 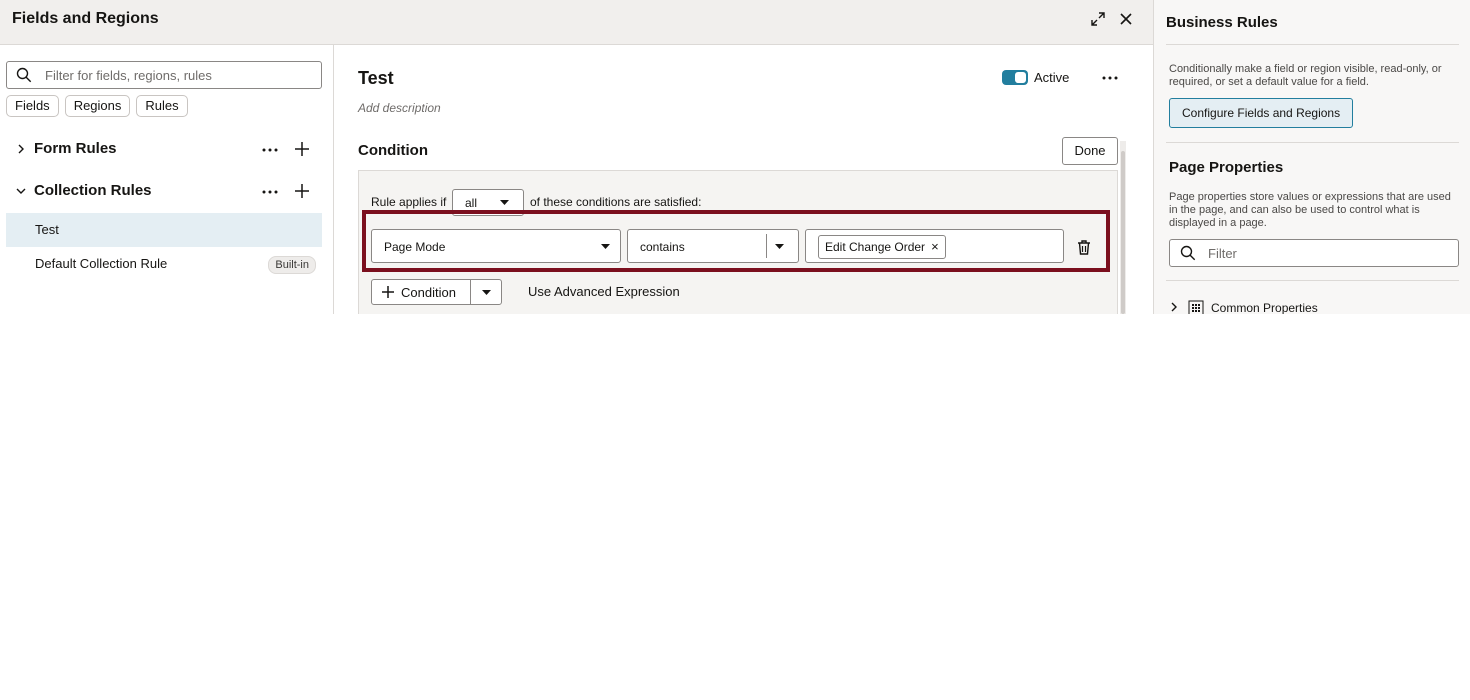 I want to click on collection-rules-label: Collection Rules, so click(x=93, y=190).